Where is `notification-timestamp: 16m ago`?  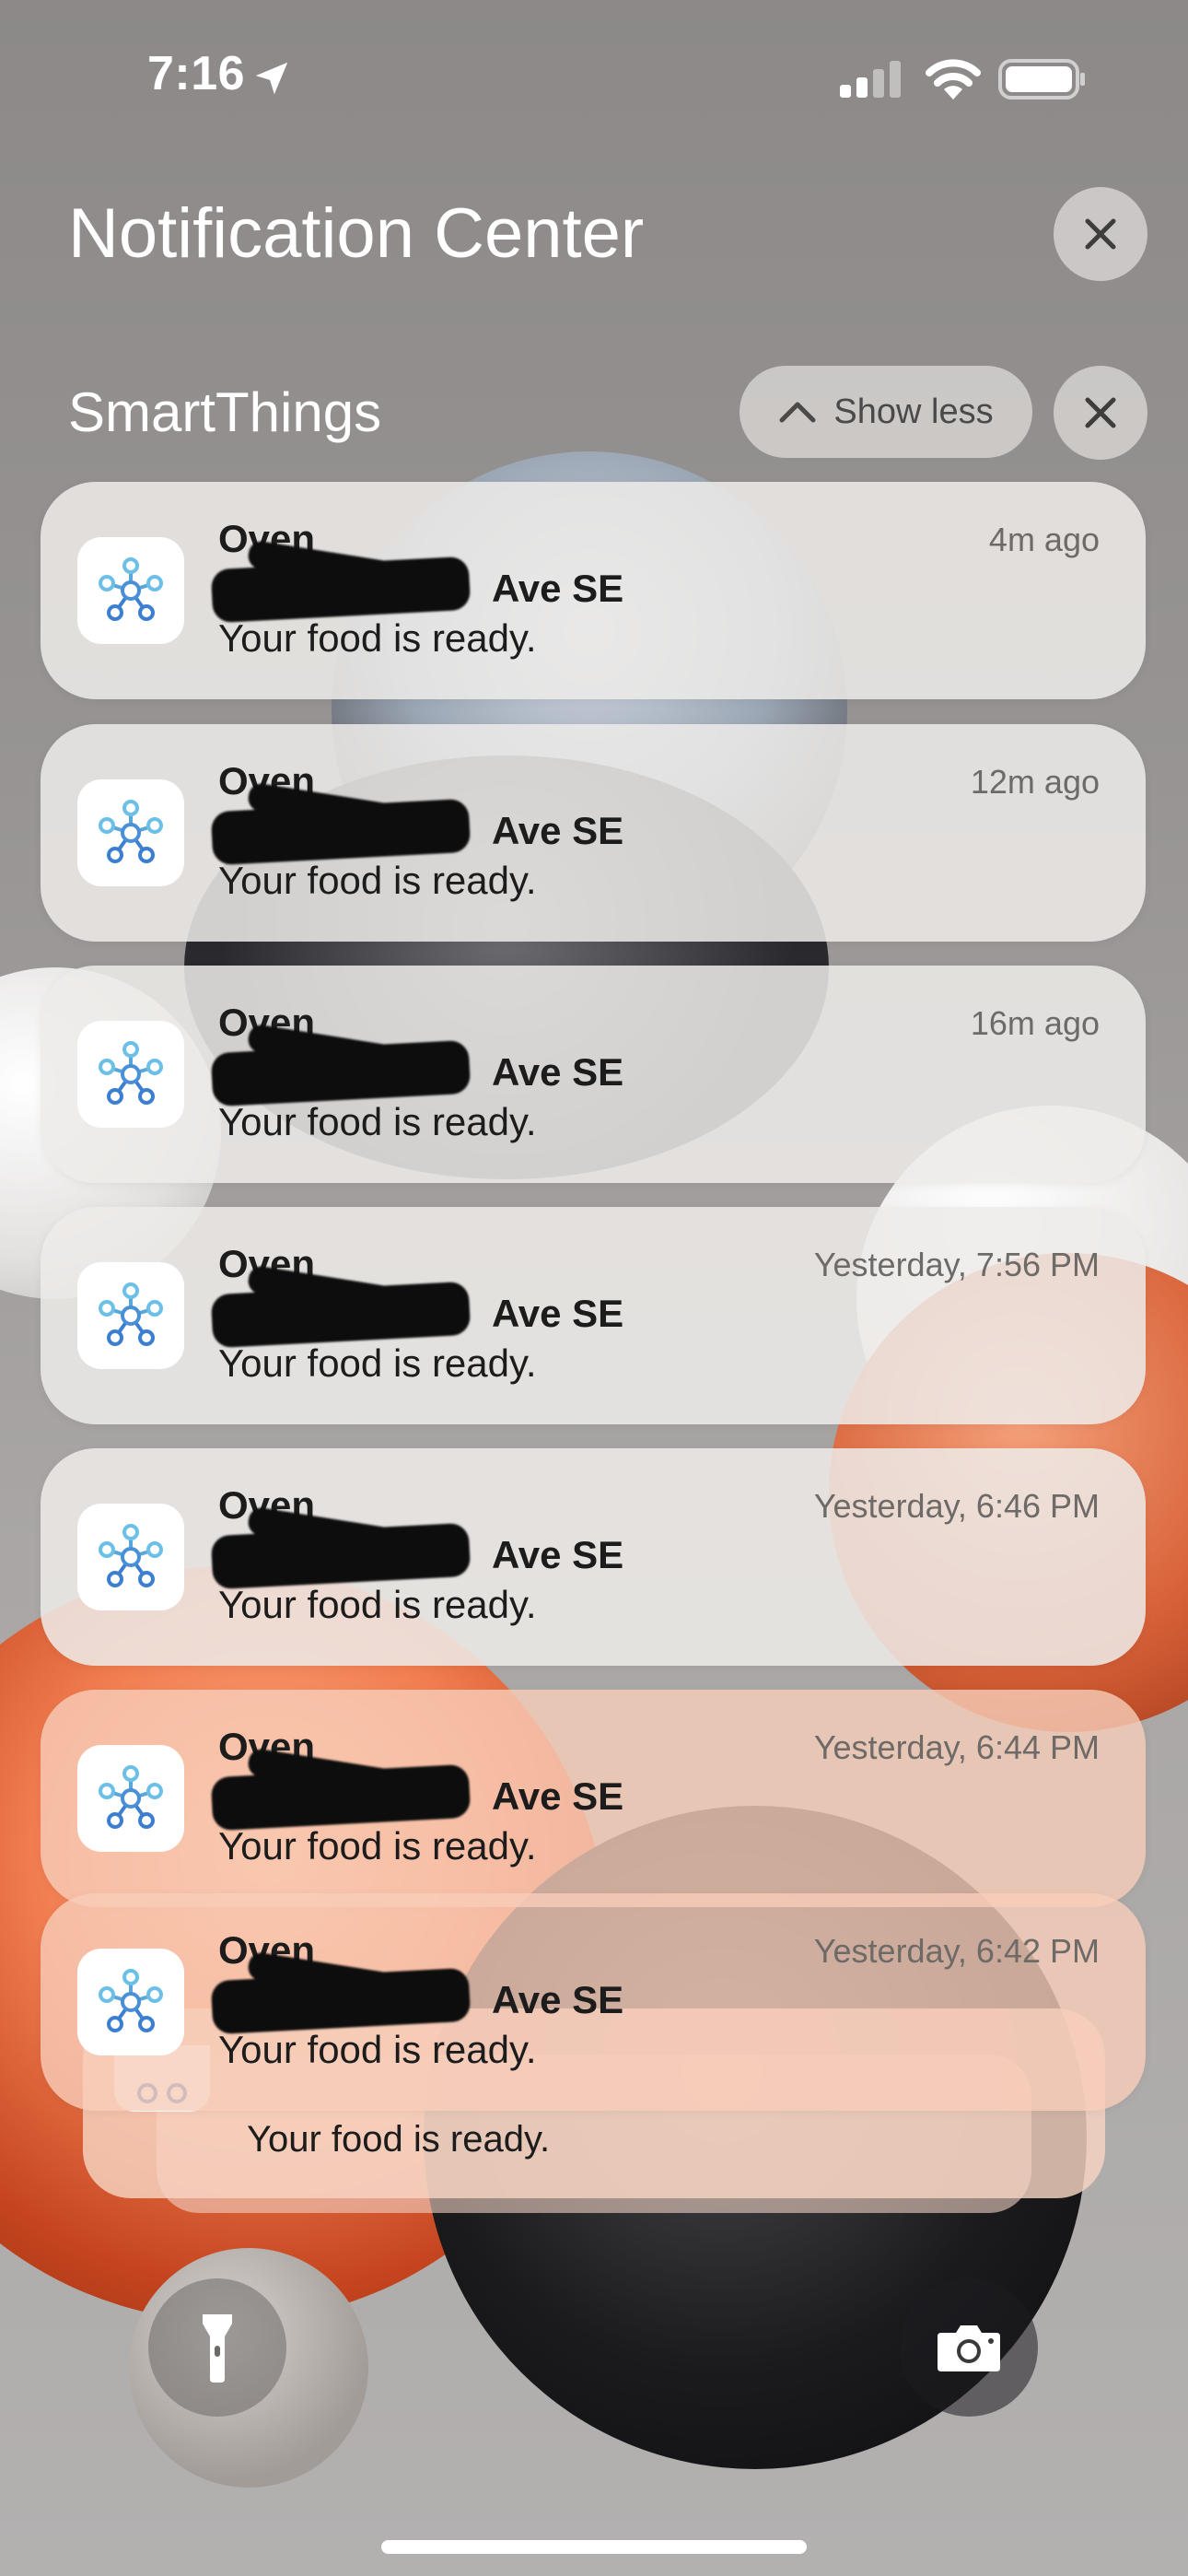
notification-timestamp: 16m ago is located at coordinates (1035, 1023).